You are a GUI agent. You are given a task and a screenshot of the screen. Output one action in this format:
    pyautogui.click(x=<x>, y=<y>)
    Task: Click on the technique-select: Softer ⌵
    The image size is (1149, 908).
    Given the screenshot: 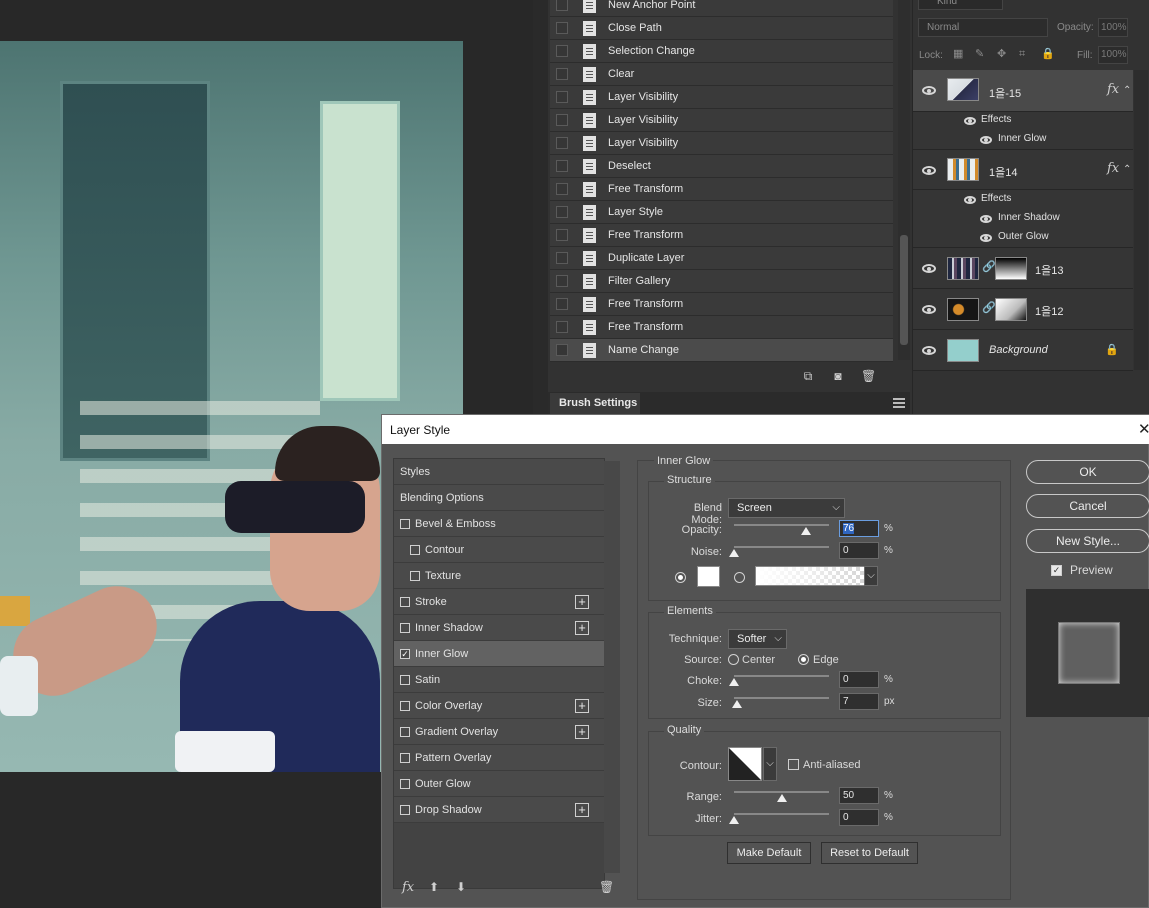 What is the action you would take?
    pyautogui.click(x=757, y=639)
    